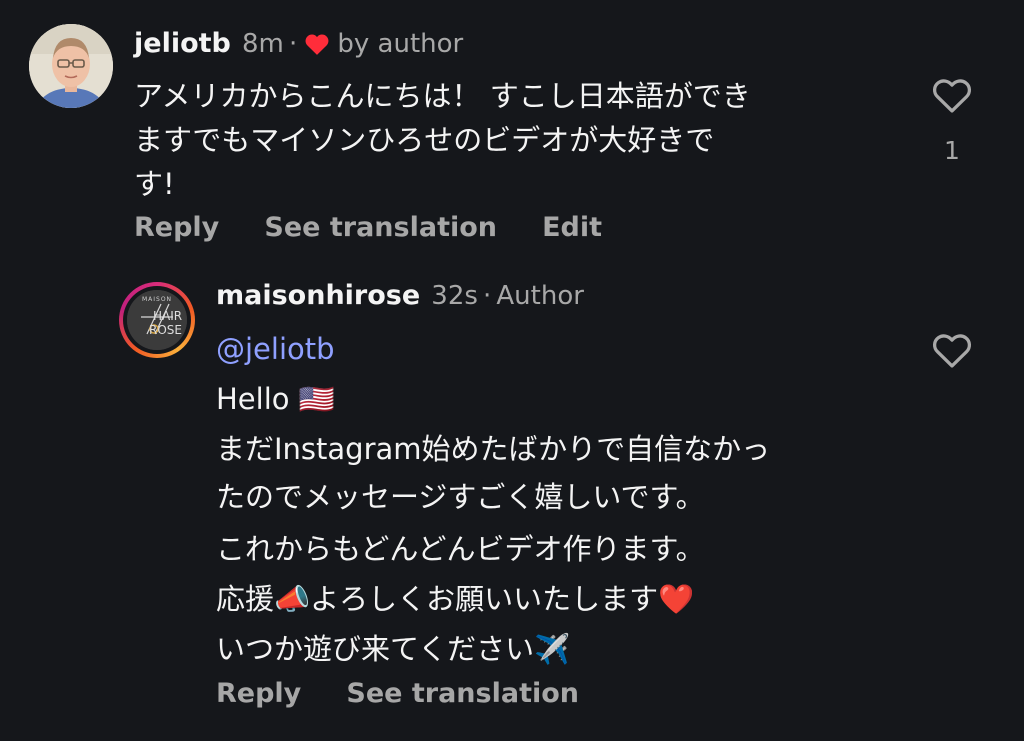  I want to click on avatar-maisonhirose: MAISON HAIR ROSE, so click(157, 320).